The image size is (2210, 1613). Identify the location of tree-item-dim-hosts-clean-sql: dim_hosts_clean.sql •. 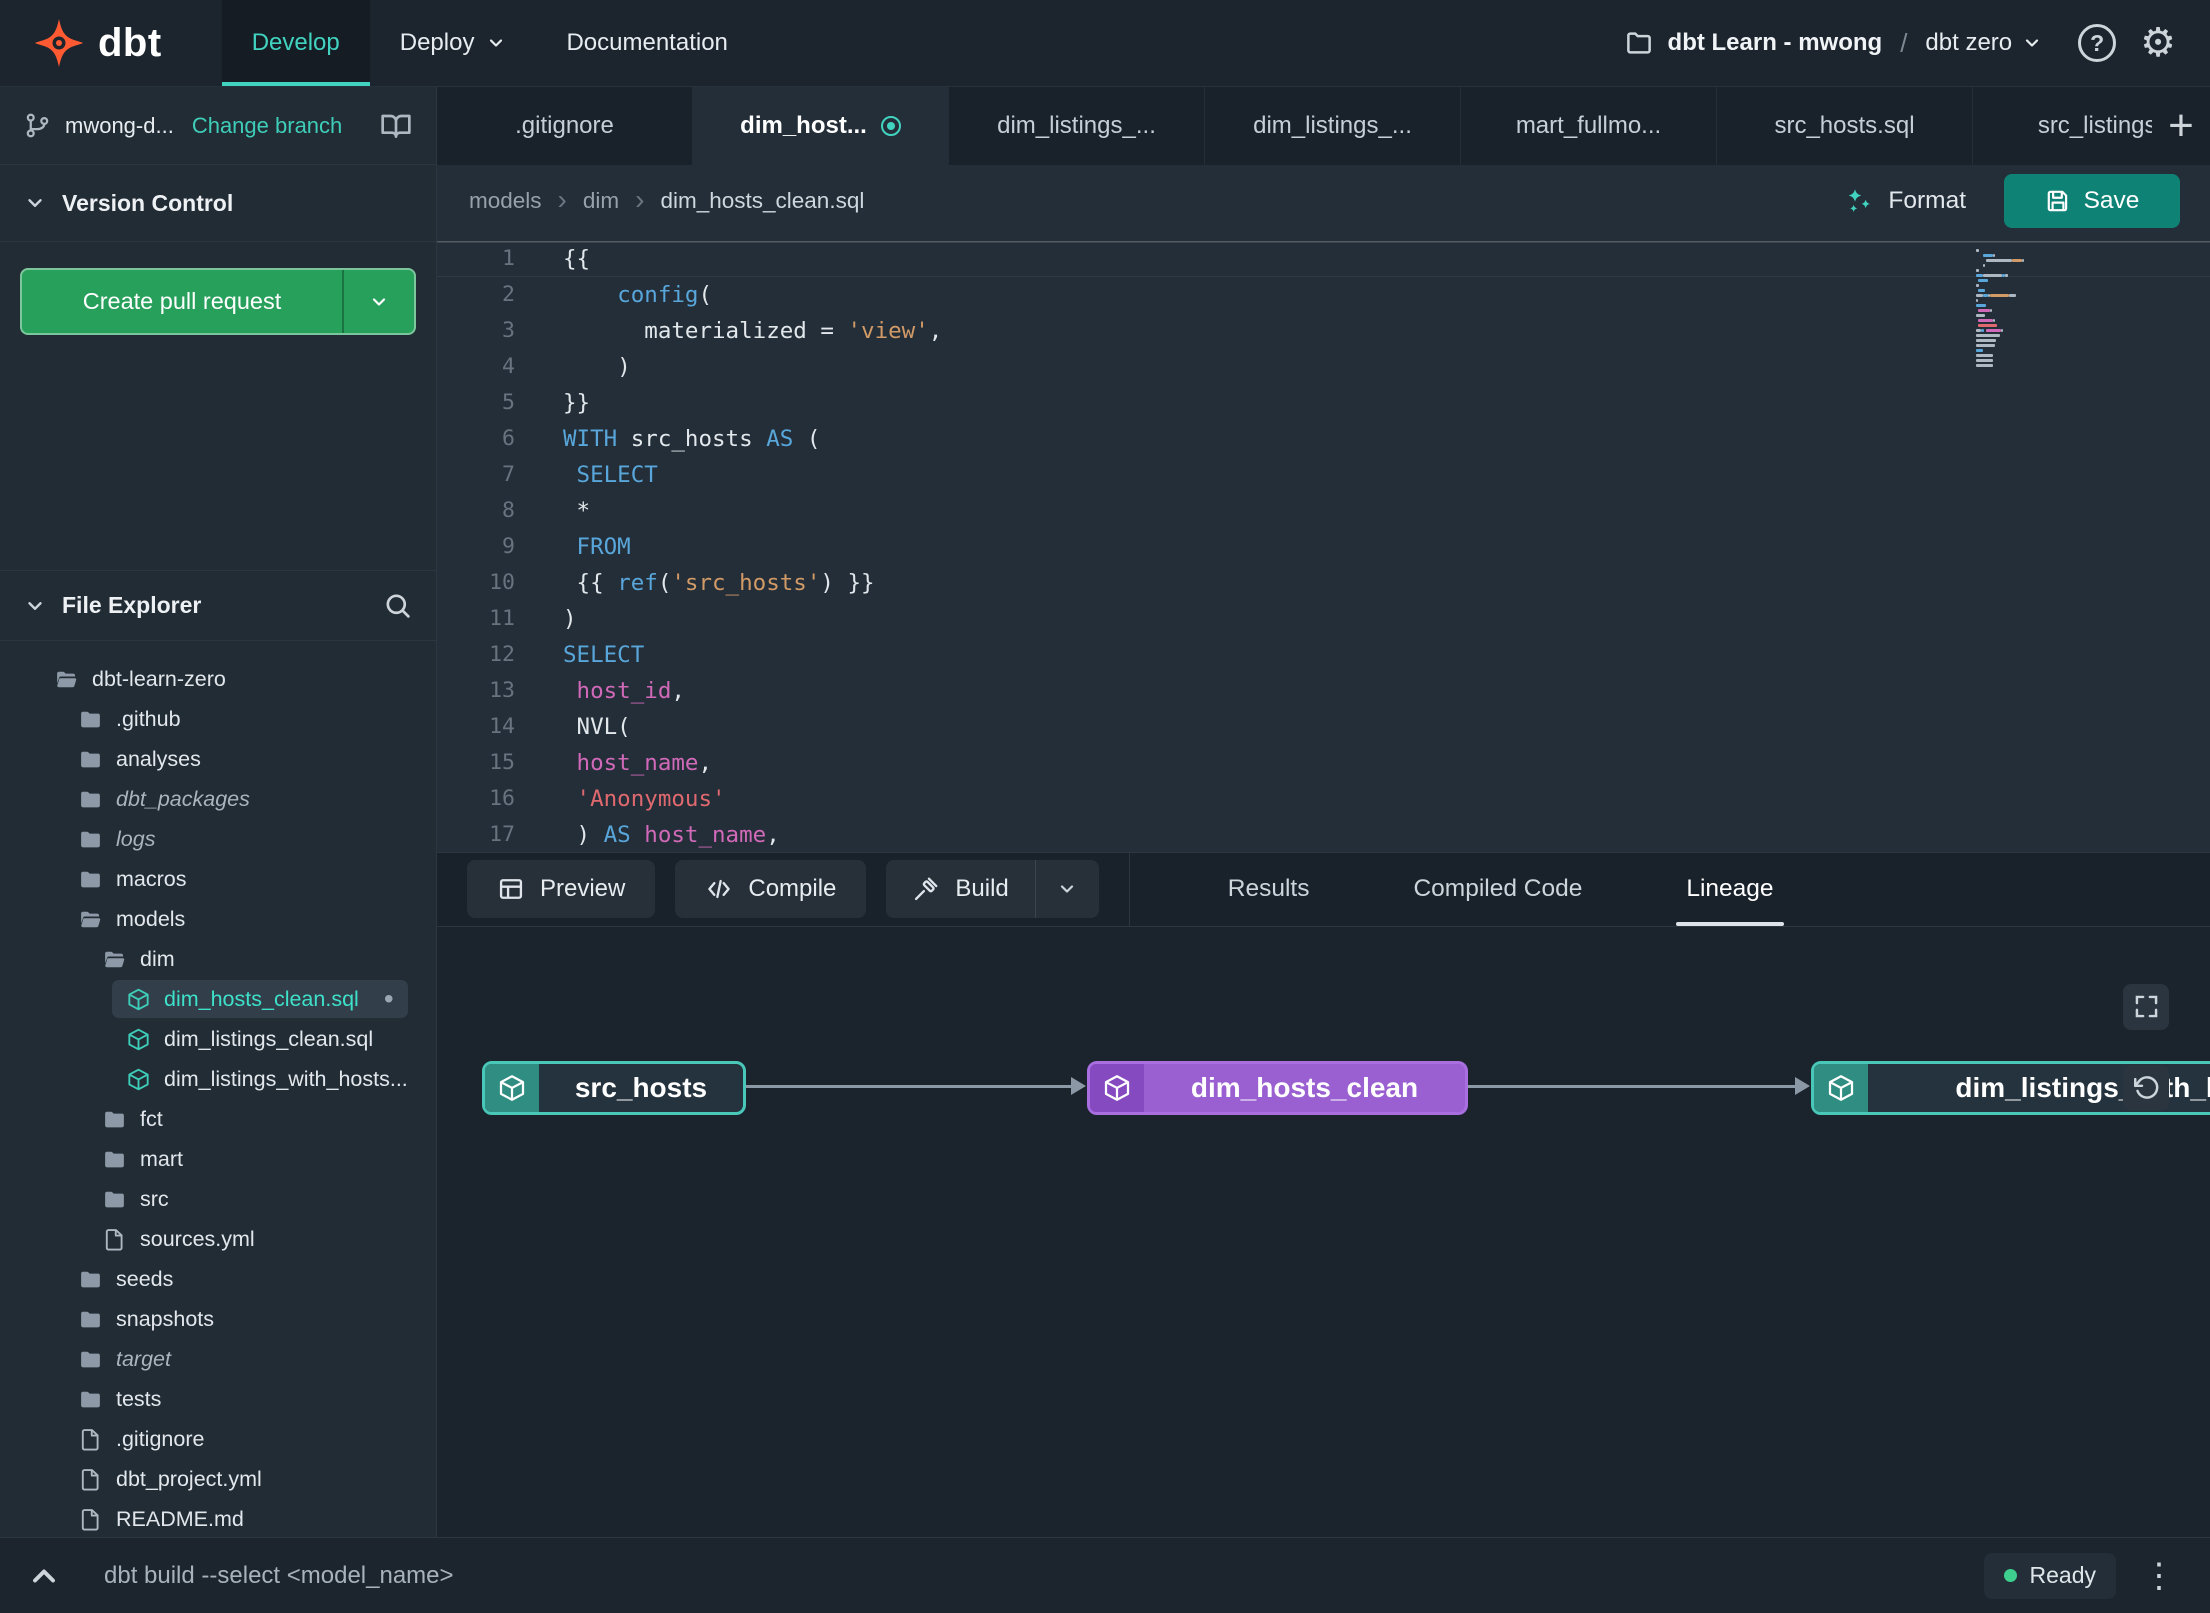
(218, 999).